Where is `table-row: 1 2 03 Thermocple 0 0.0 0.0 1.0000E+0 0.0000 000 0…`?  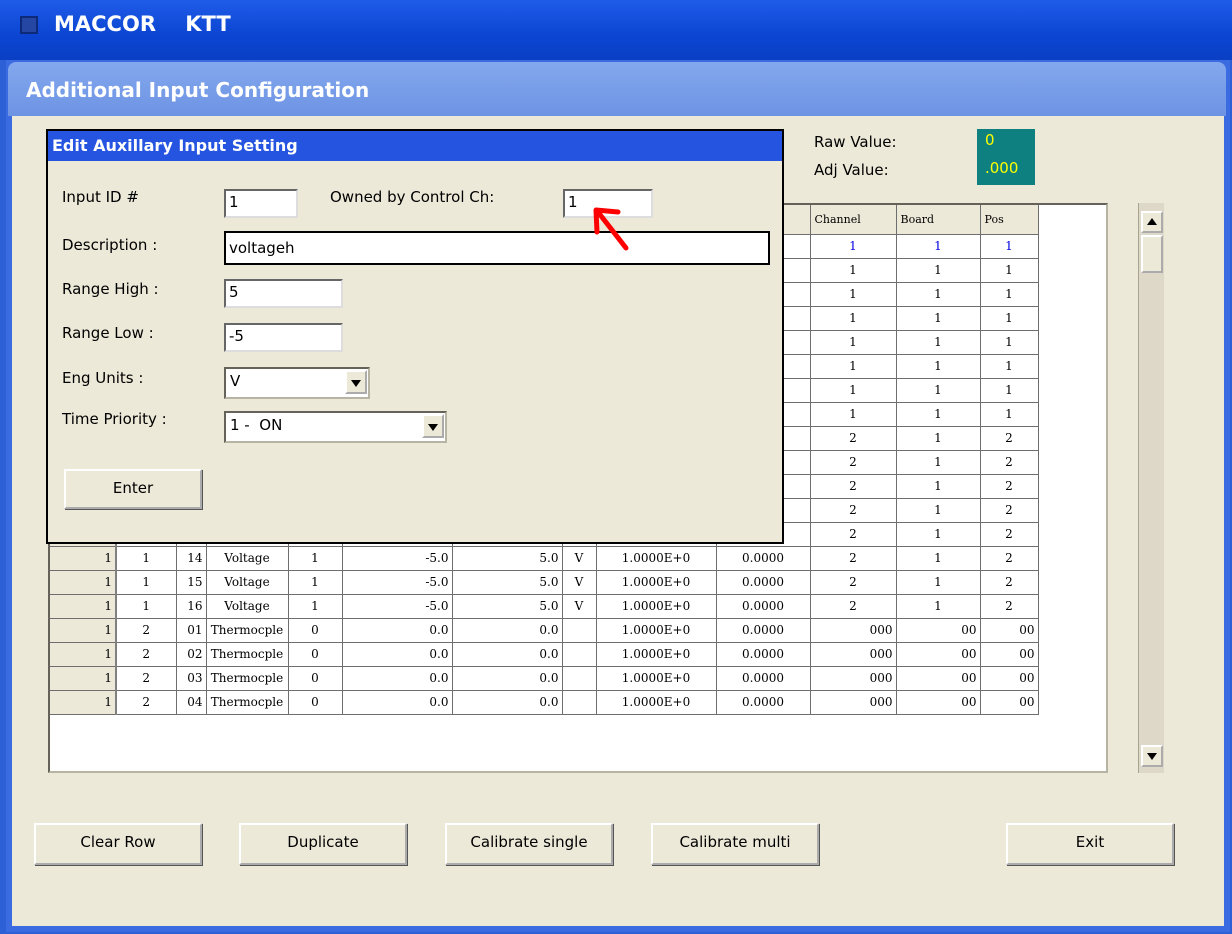 table-row: 1 2 03 Thermocple 0 0.0 0.0 1.0000E+0 0.0000 000 0… is located at coordinates (544, 678).